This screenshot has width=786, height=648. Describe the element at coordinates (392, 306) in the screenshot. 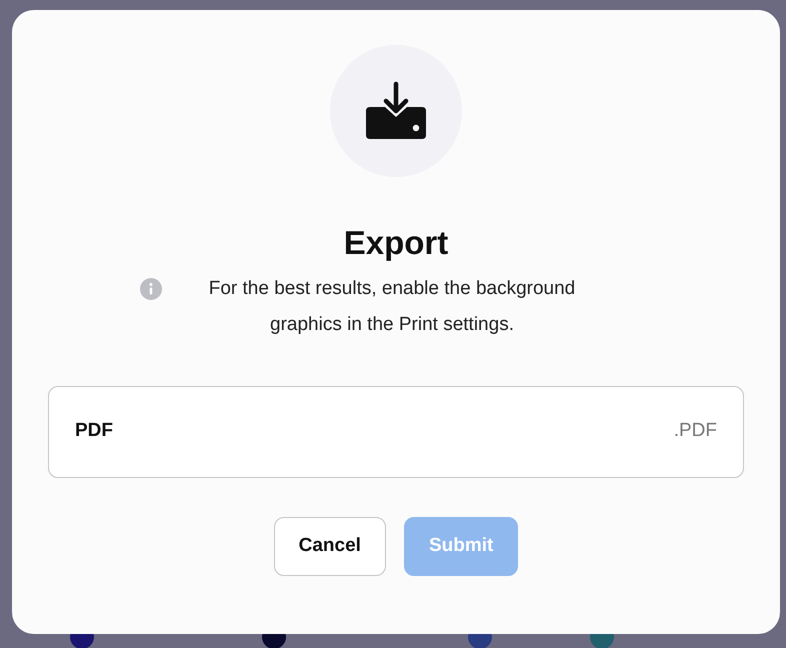

I see `info-message: For the best results, enable the background graphics in the Print settings.` at that location.